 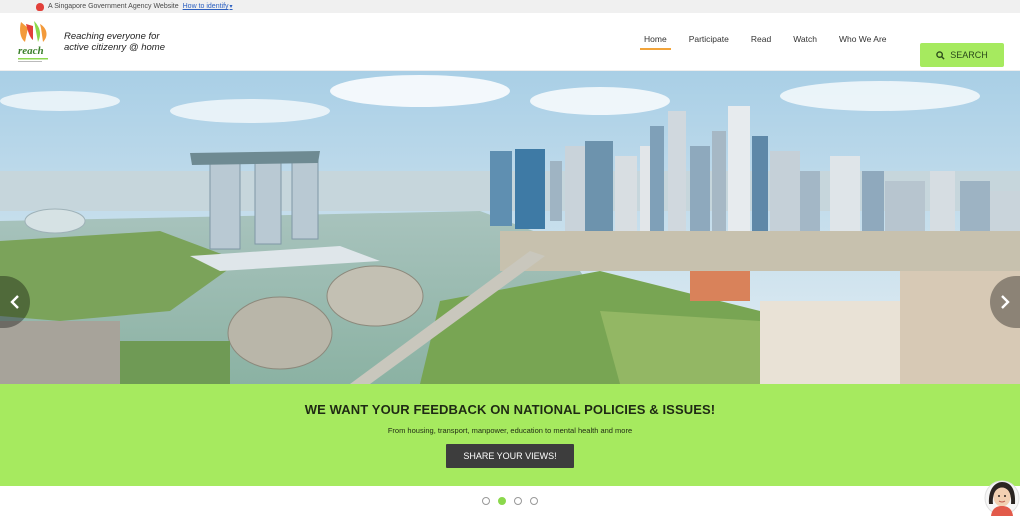 What do you see at coordinates (863, 42) in the screenshot?
I see `nav-who-we-are: Who We Are` at bounding box center [863, 42].